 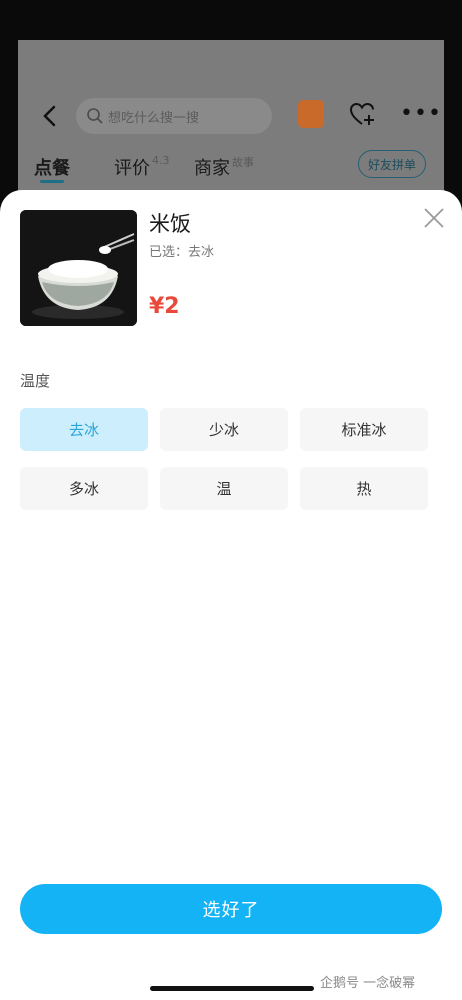 What do you see at coordinates (364, 488) in the screenshot?
I see `option-hot: 热` at bounding box center [364, 488].